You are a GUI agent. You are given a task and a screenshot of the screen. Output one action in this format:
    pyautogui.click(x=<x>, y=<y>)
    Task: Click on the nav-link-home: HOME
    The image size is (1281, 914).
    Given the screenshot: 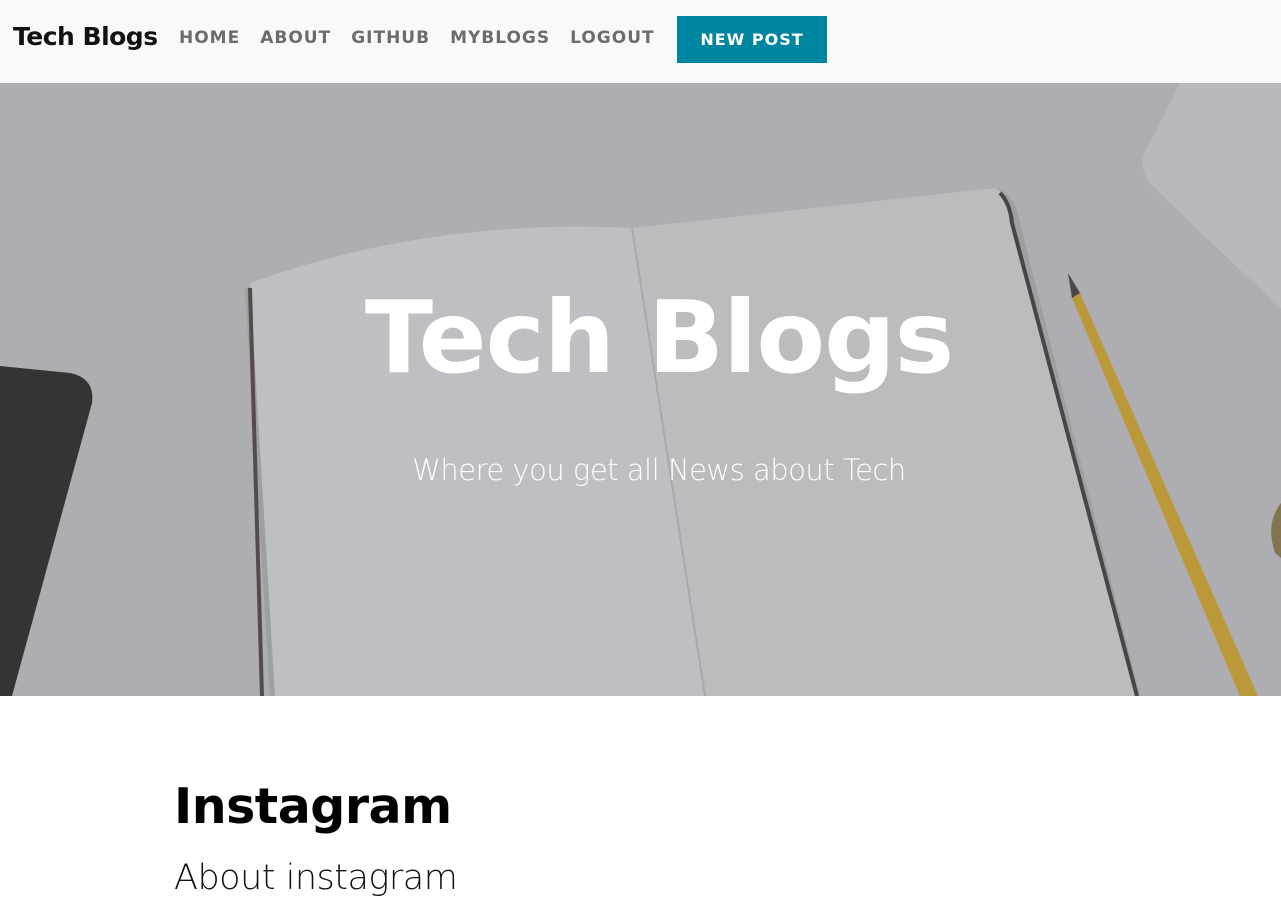 What is the action you would take?
    pyautogui.click(x=209, y=38)
    